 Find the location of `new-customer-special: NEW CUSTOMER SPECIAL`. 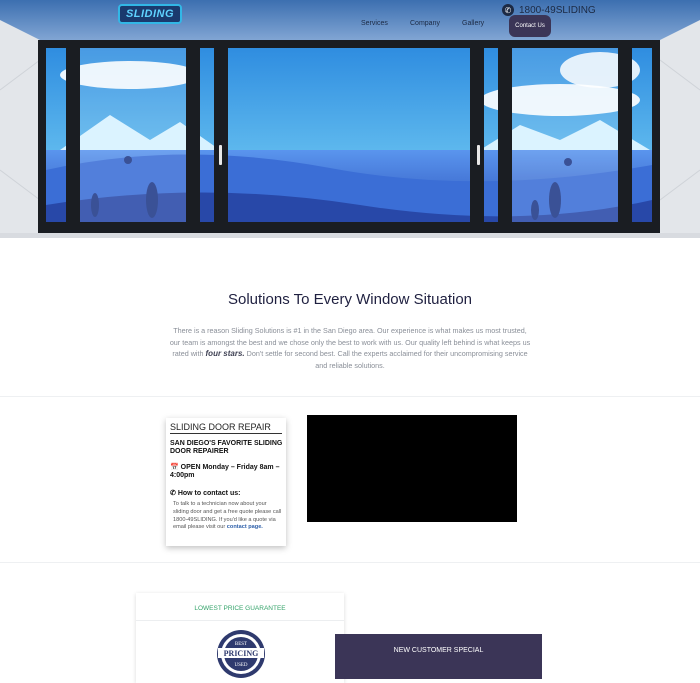

new-customer-special: NEW CUSTOMER SPECIAL is located at coordinates (438, 656).